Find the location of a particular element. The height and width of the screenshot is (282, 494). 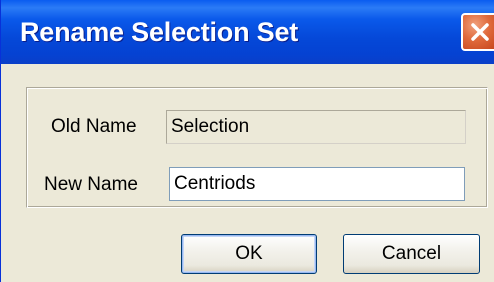

old-name-field: Selection is located at coordinates (316, 127).